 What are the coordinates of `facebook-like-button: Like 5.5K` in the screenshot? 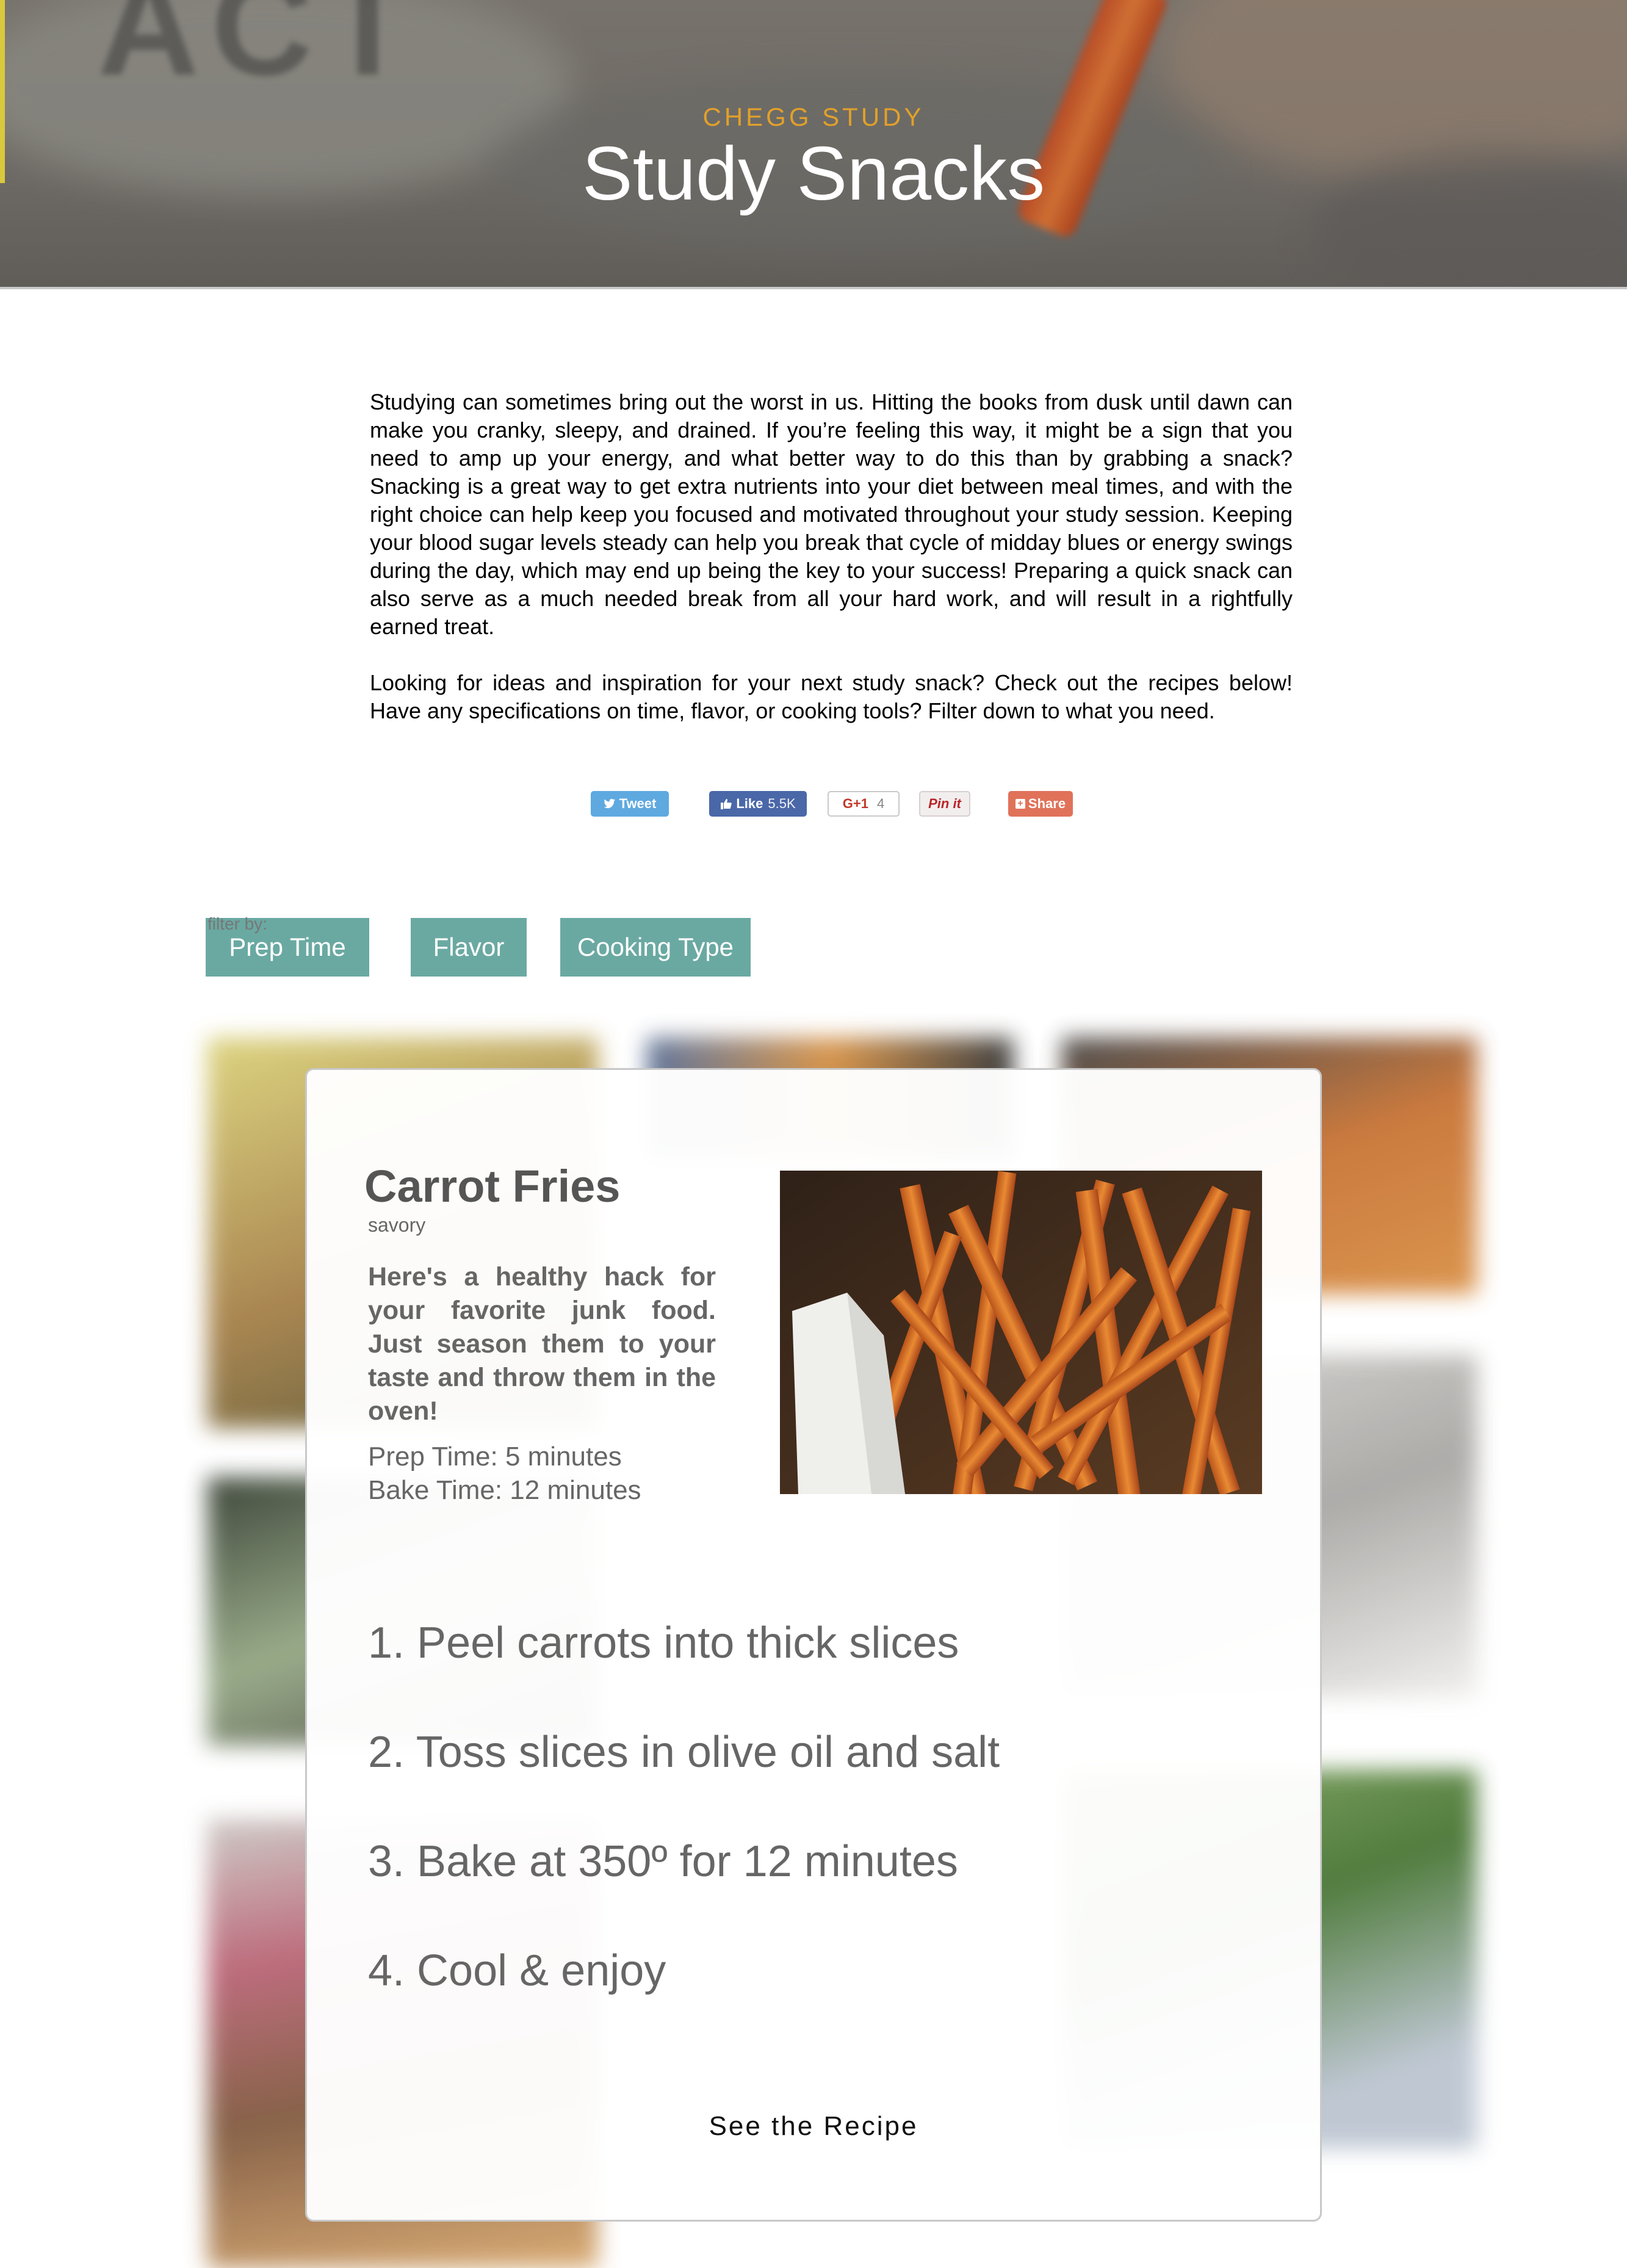 It's located at (758, 804).